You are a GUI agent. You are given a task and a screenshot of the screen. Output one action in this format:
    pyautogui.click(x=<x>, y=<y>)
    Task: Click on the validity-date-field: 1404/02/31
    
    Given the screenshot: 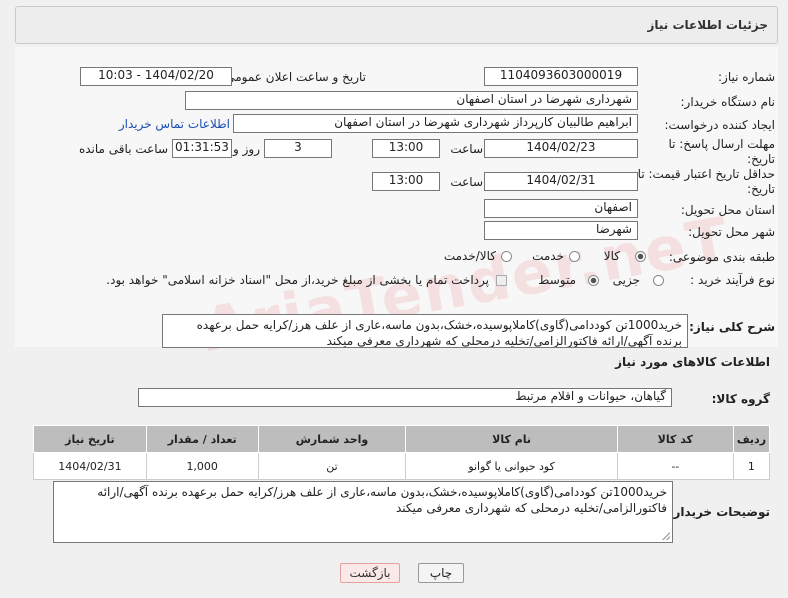 What is the action you would take?
    pyautogui.click(x=561, y=181)
    